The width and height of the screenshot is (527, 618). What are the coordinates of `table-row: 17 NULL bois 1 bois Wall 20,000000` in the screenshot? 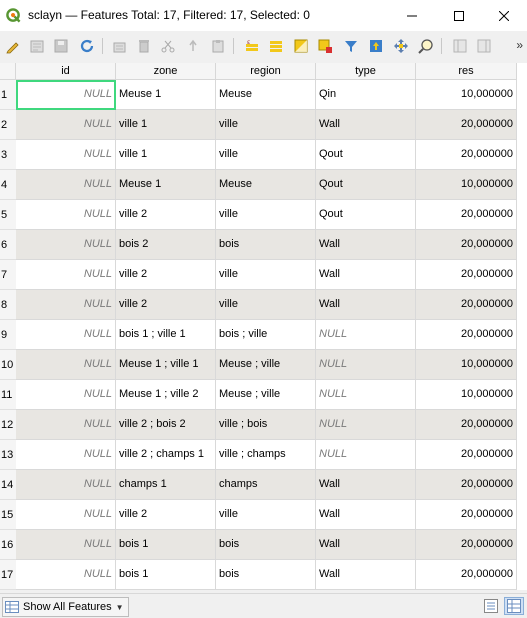 It's located at (263, 575).